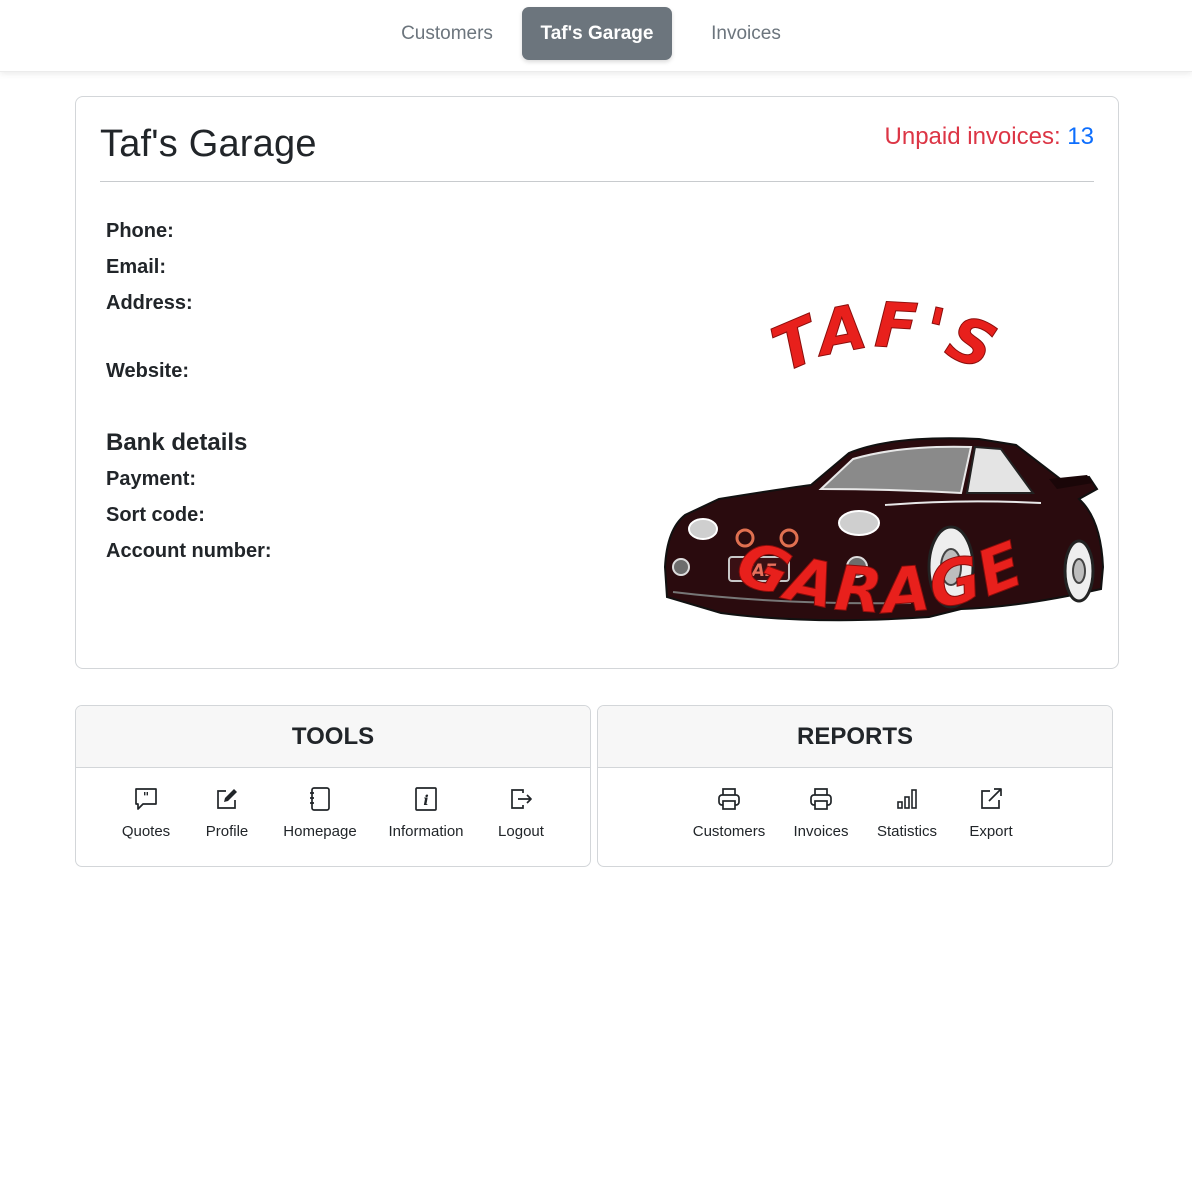 The width and height of the screenshot is (1192, 1192). Describe the element at coordinates (155, 515) in the screenshot. I see `sort-code-label: Sort code:` at that location.